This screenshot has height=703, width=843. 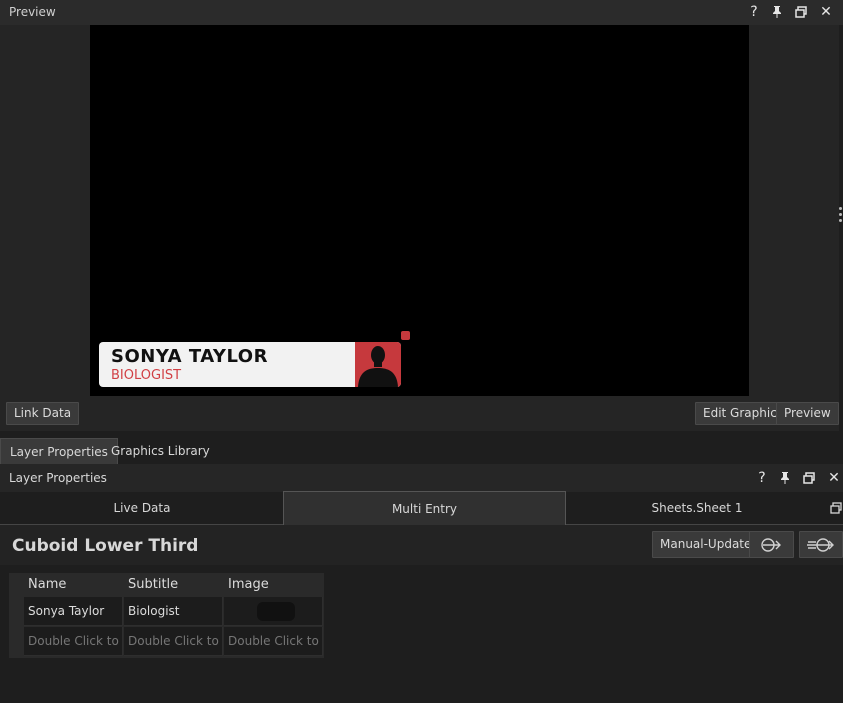 I want to click on layer-window-controls: ? ✕, so click(x=798, y=478).